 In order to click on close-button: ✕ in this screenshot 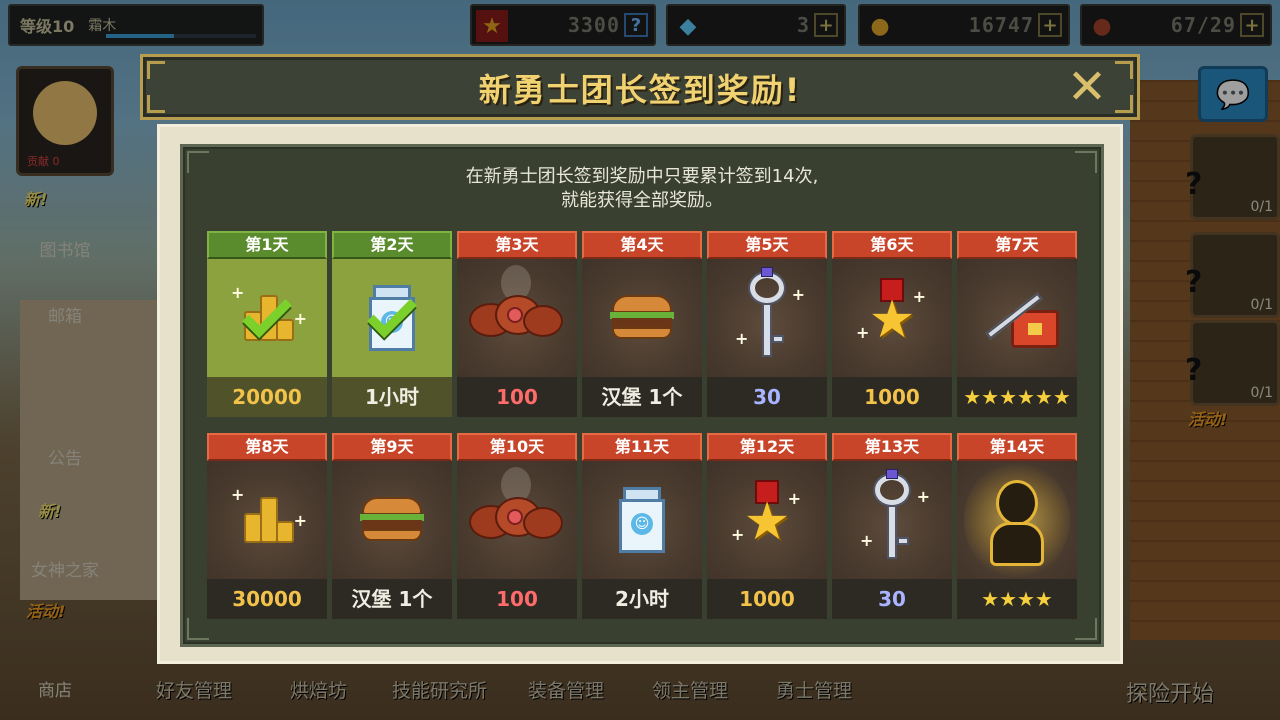, I will do `click(1087, 87)`.